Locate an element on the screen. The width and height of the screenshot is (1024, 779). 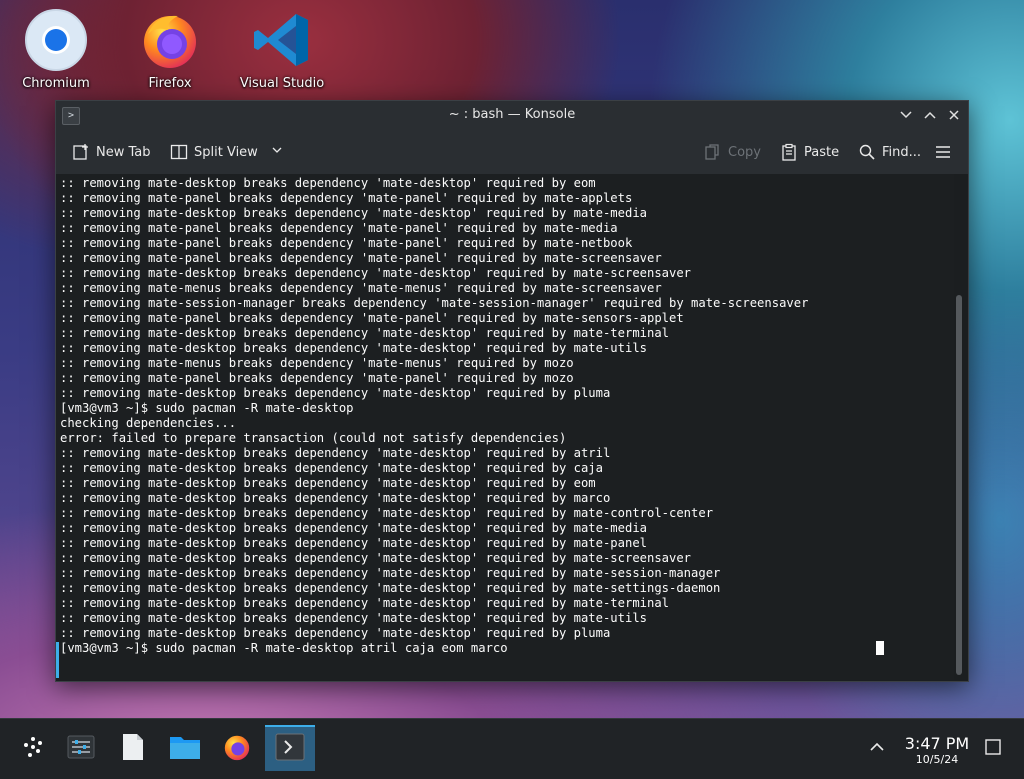
chevron-up-icon is located at coordinates (877, 749).